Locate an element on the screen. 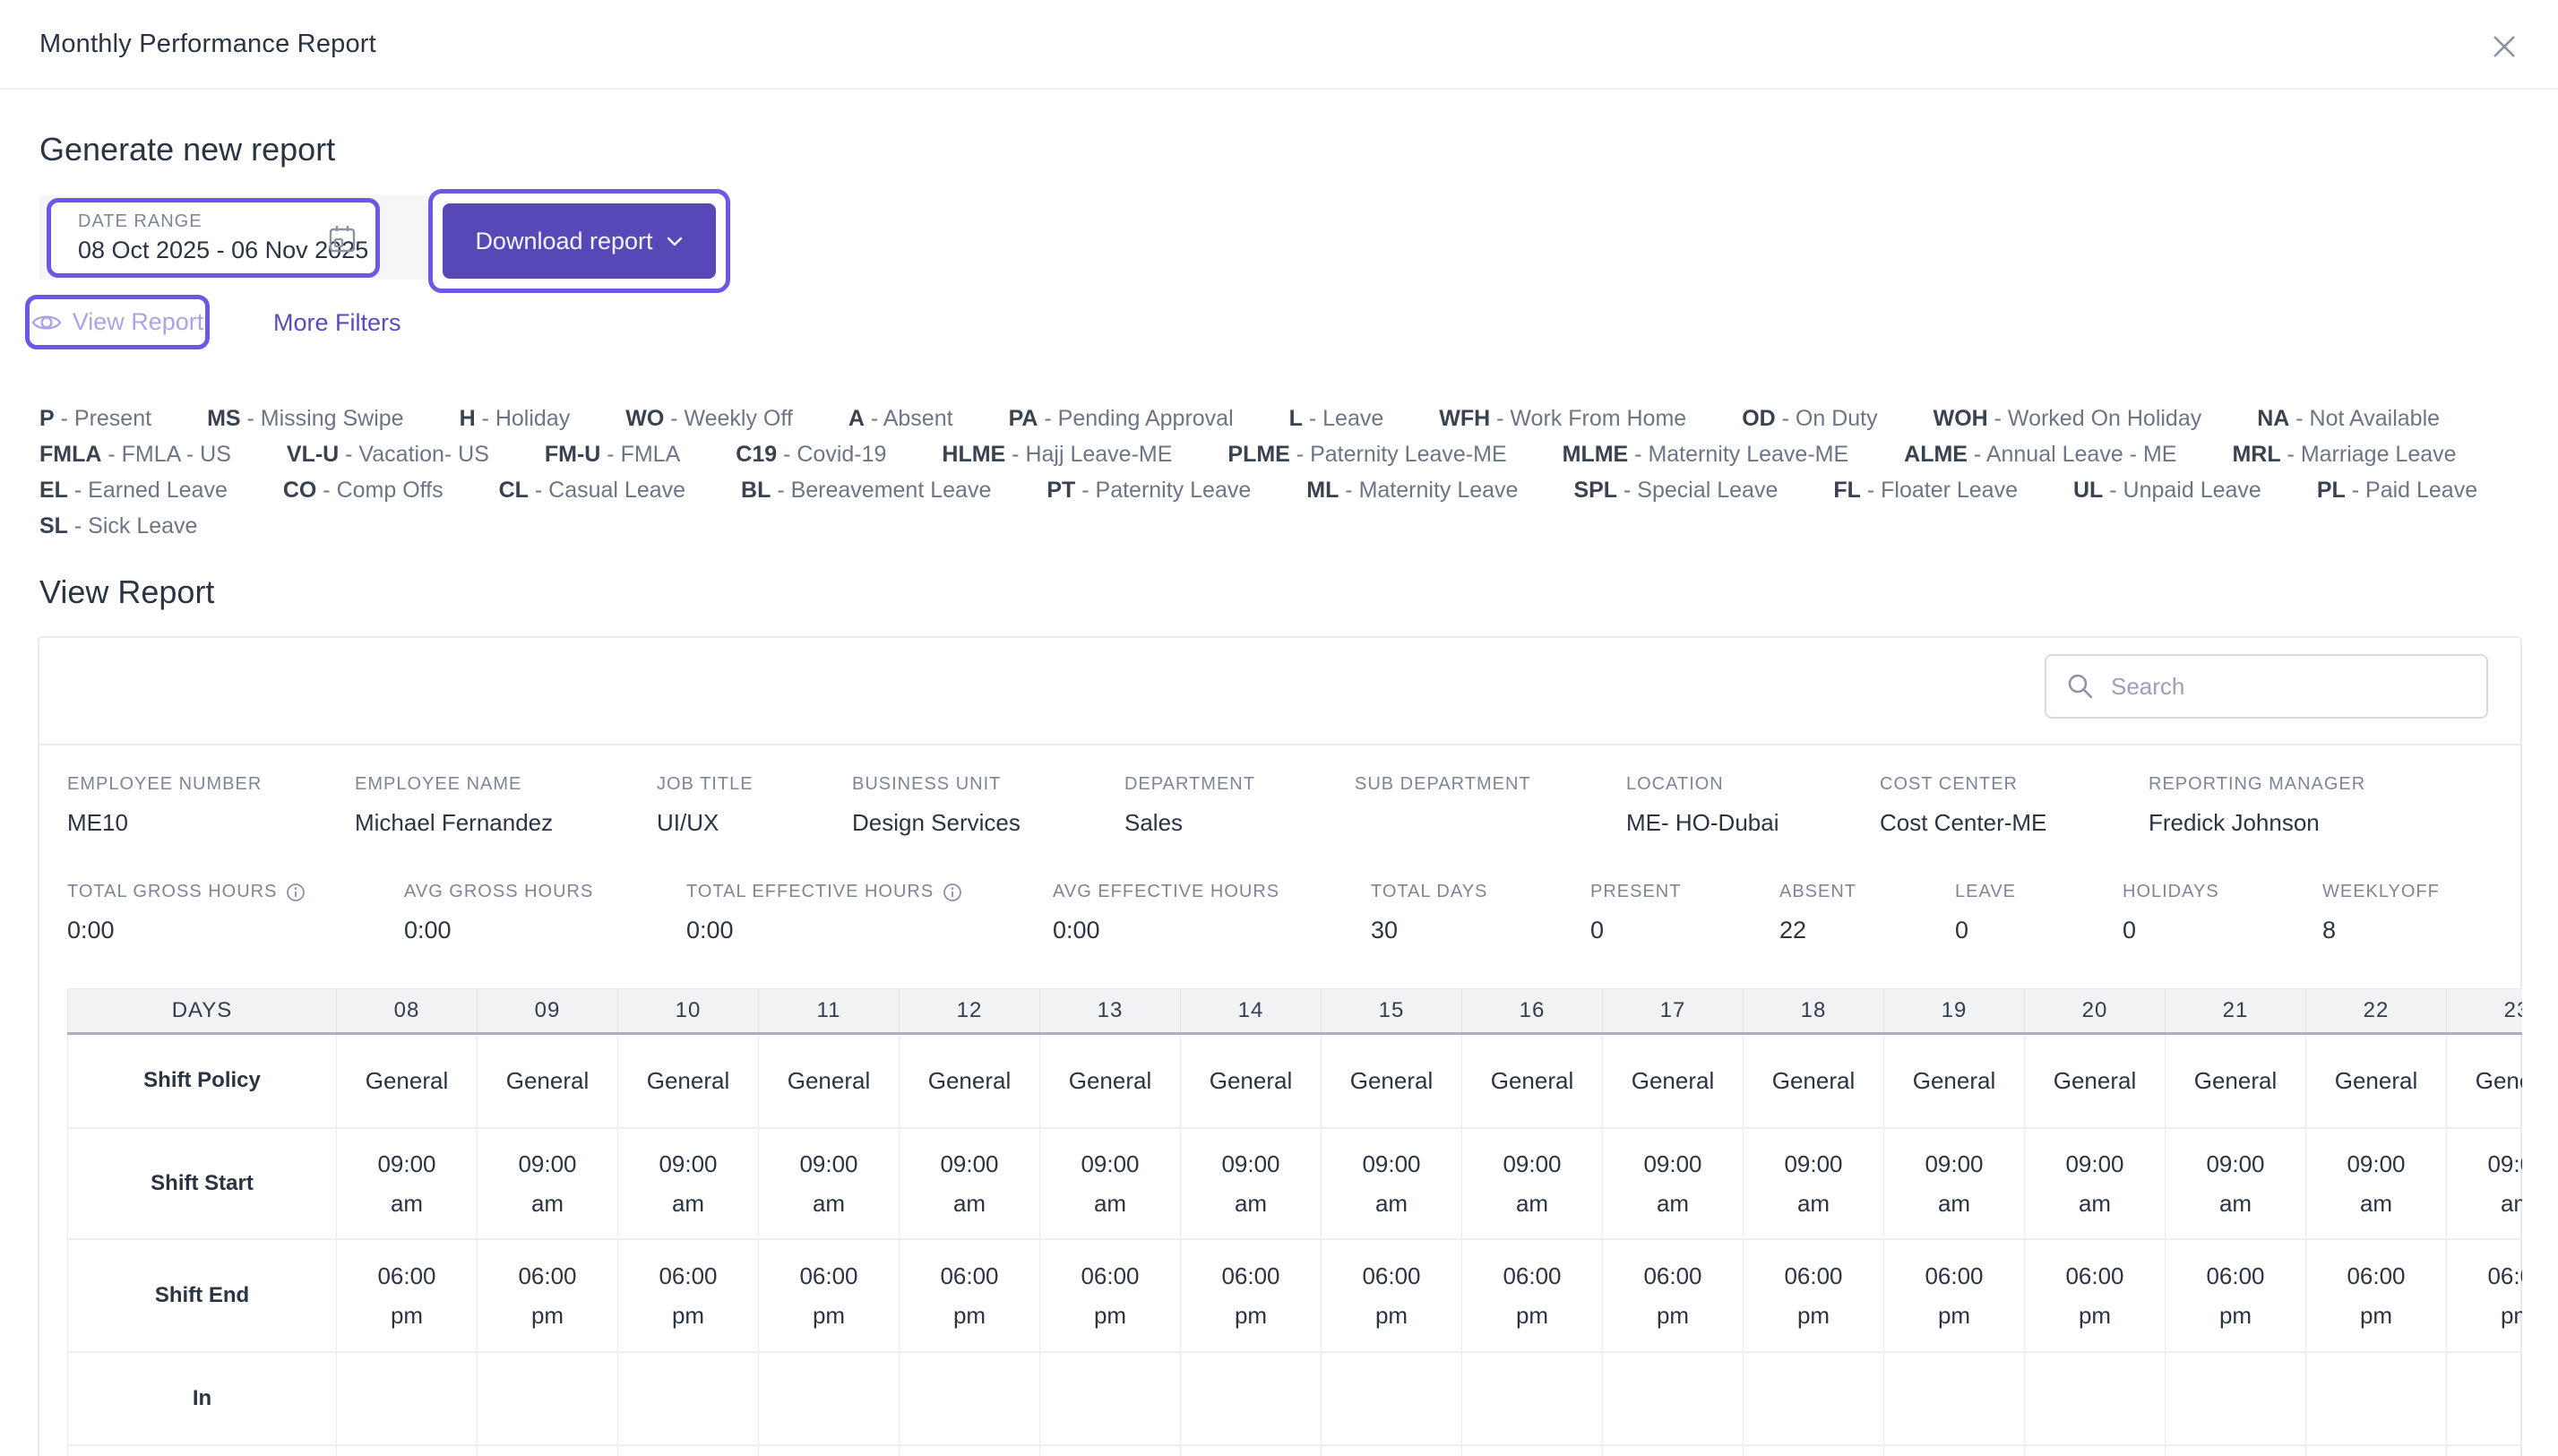 The height and width of the screenshot is (1456, 2558). day-column-header: 21 is located at coordinates (2235, 1011).